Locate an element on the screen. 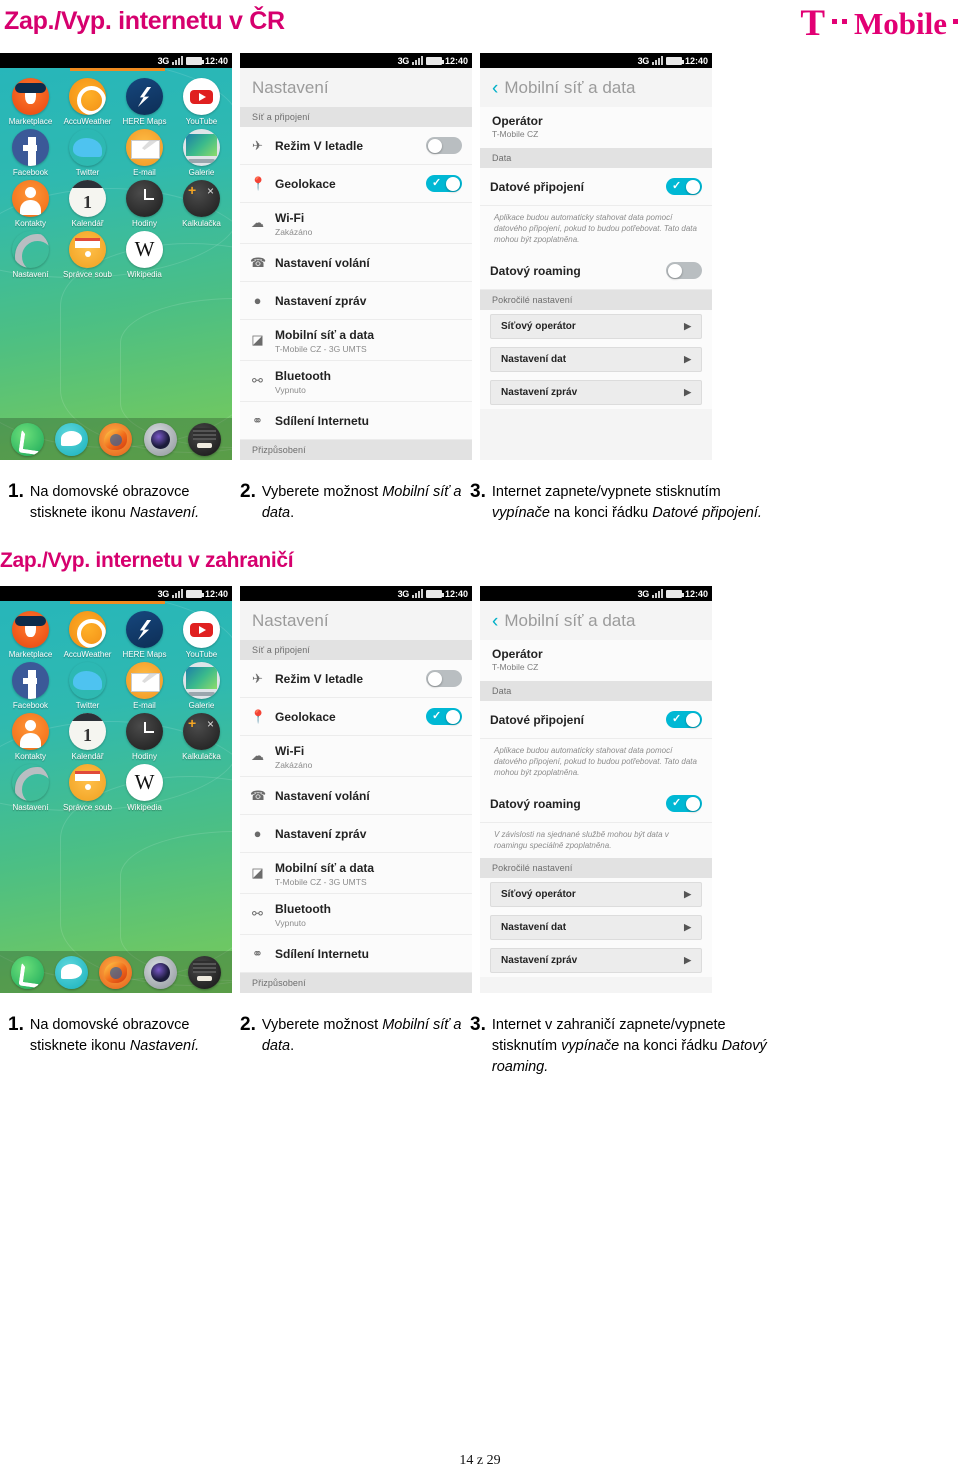  row-subtitle: Zakázáno is located at coordinates (294, 764).